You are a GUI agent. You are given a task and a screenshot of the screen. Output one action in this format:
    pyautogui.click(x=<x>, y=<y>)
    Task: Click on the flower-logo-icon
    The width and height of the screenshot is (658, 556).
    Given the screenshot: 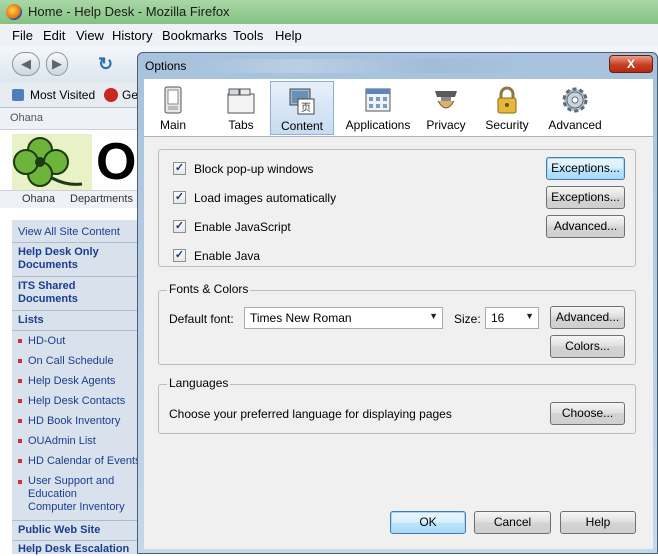 What is the action you would take?
    pyautogui.click(x=52, y=162)
    